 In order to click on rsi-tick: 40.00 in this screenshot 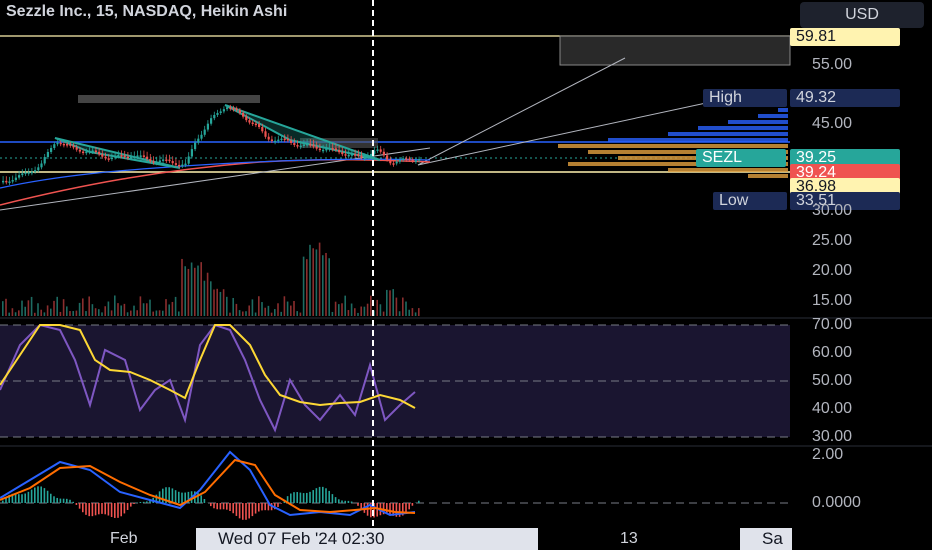, I will do `click(832, 408)`.